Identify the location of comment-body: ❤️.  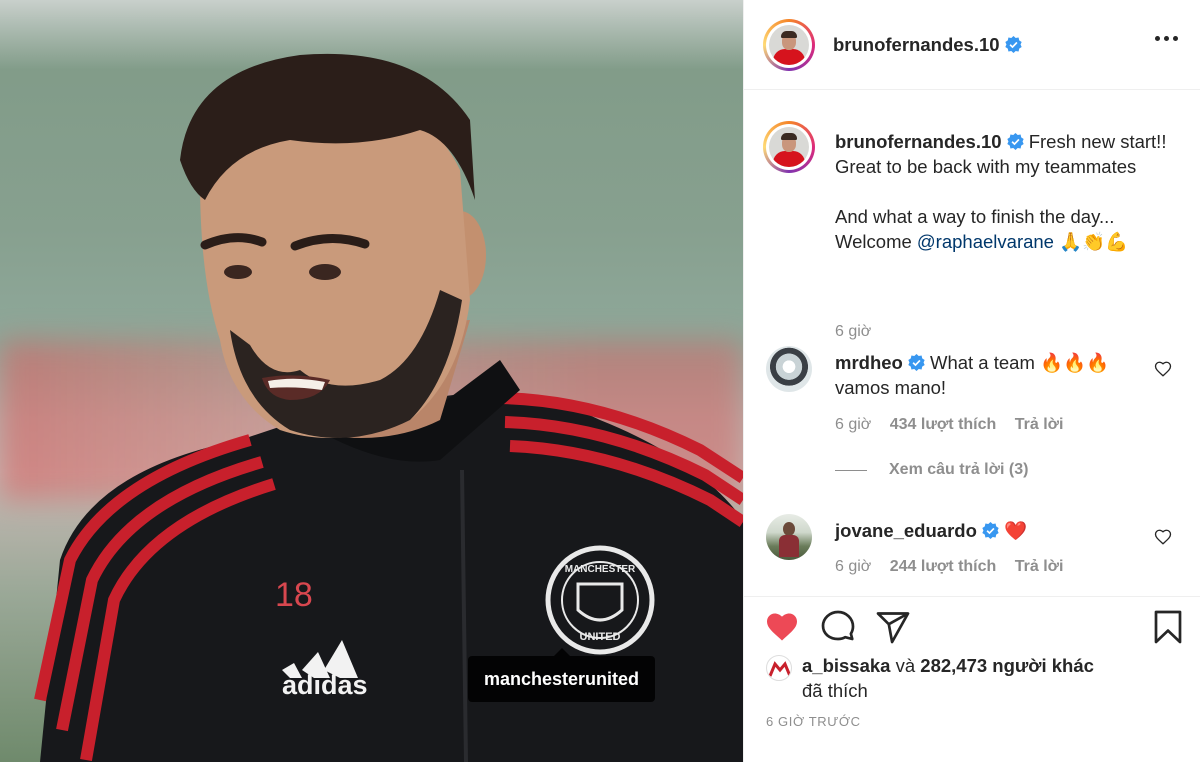
(1016, 530).